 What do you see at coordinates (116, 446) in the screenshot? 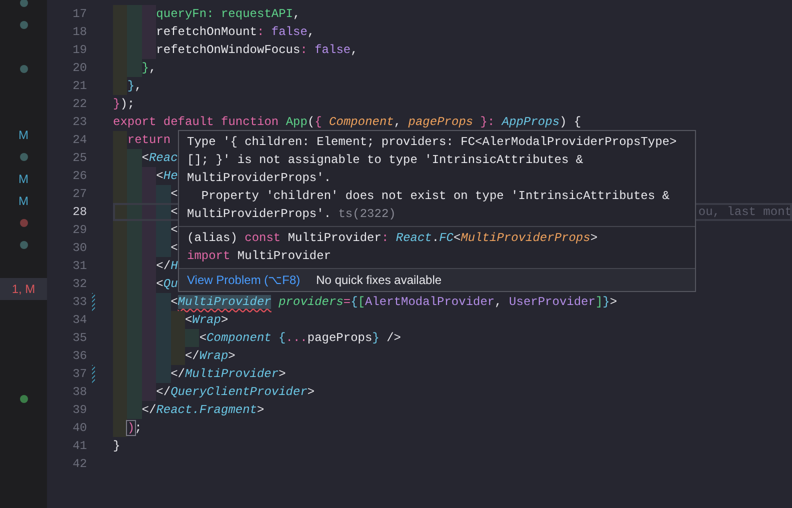
I see `code-line: }` at bounding box center [116, 446].